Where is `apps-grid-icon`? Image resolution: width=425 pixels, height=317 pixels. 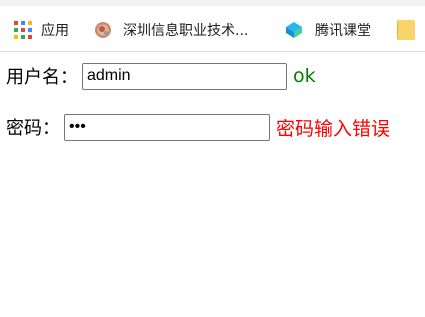 apps-grid-icon is located at coordinates (23, 30).